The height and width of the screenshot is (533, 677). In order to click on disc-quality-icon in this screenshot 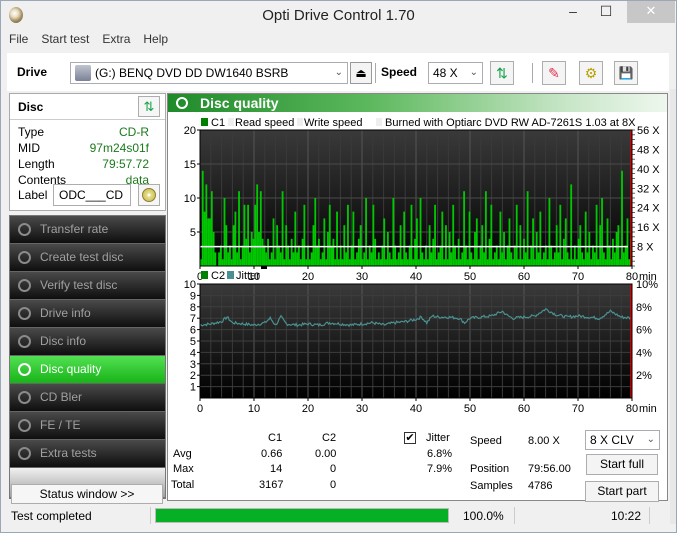, I will do `click(182, 103)`.